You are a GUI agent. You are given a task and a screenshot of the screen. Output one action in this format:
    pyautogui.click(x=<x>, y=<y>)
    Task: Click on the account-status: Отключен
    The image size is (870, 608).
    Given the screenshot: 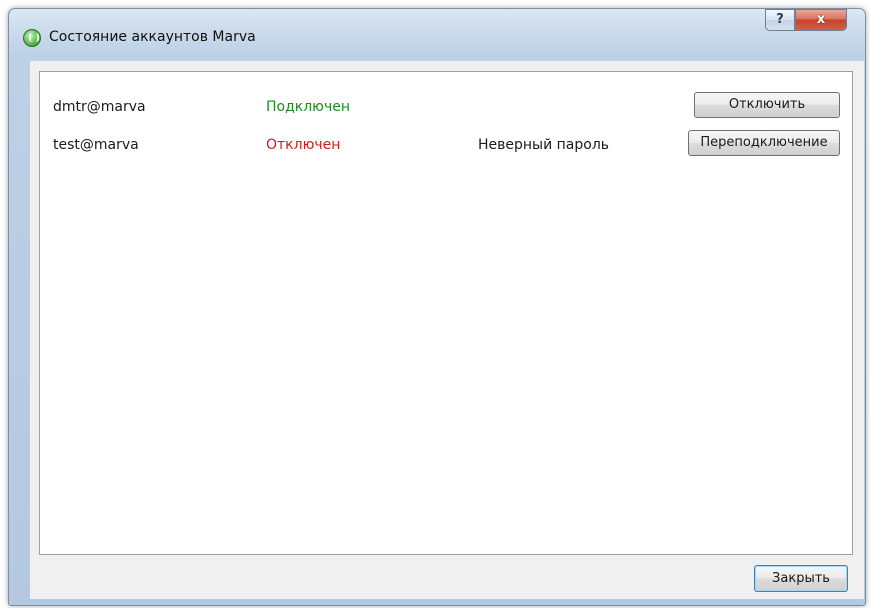 What is the action you would take?
    pyautogui.click(x=303, y=145)
    